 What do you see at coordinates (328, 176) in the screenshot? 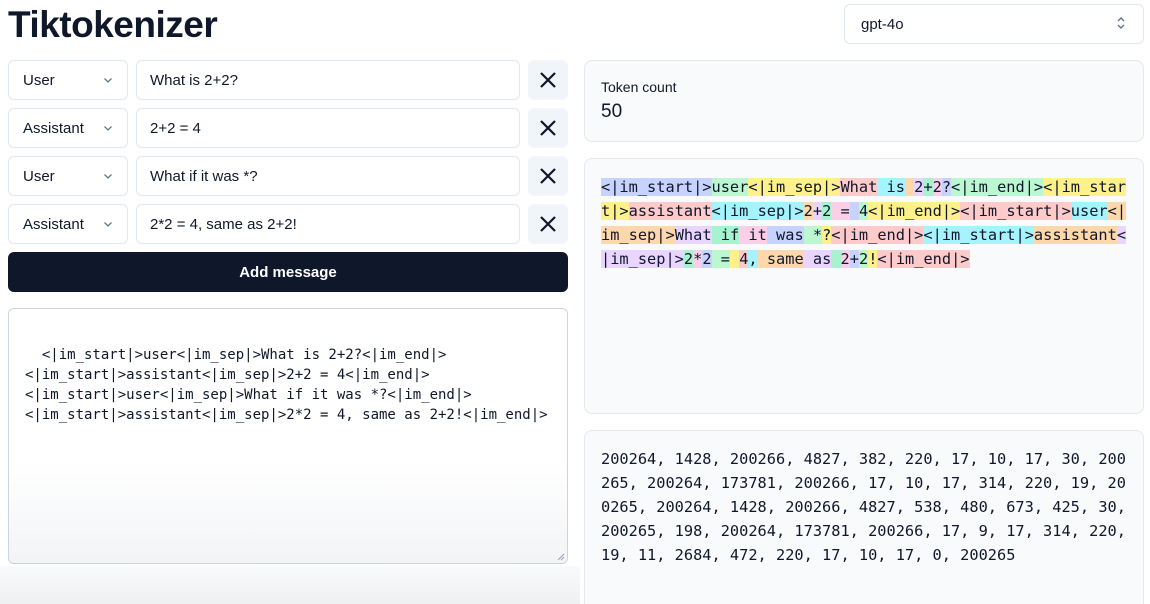
I see `message-content-input: What if it was *?` at bounding box center [328, 176].